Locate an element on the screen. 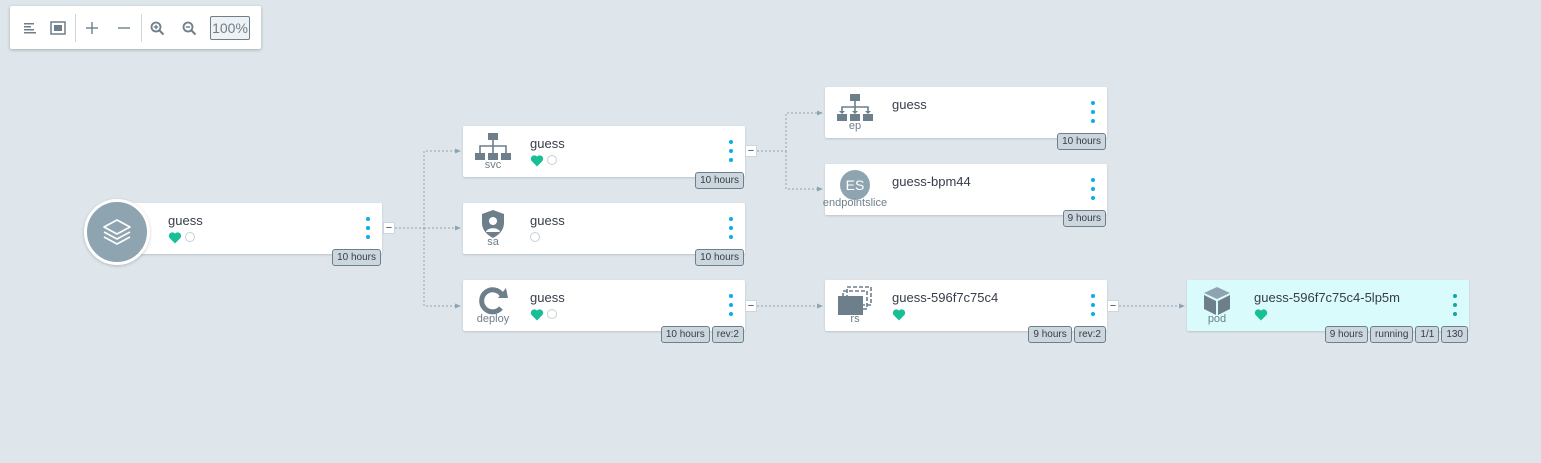  collapse-deploy-button: − is located at coordinates (751, 306).